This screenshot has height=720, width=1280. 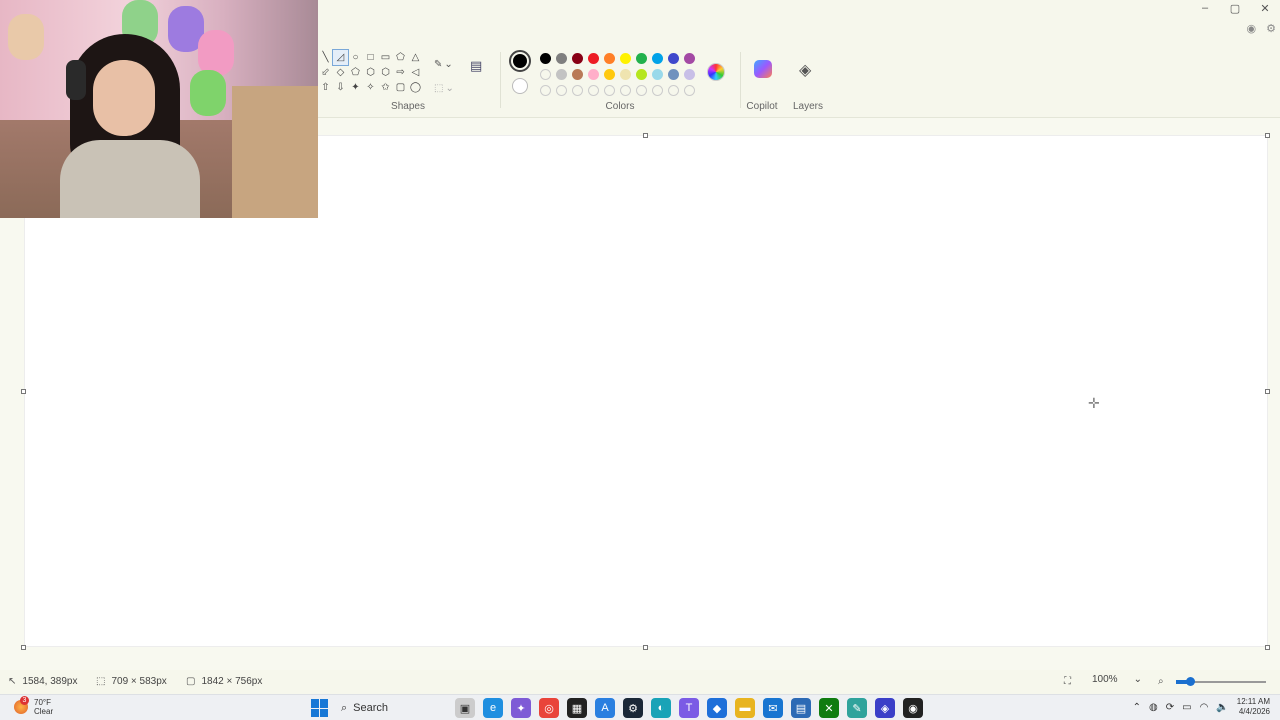 I want to click on shape-option: ✦, so click(x=355, y=87).